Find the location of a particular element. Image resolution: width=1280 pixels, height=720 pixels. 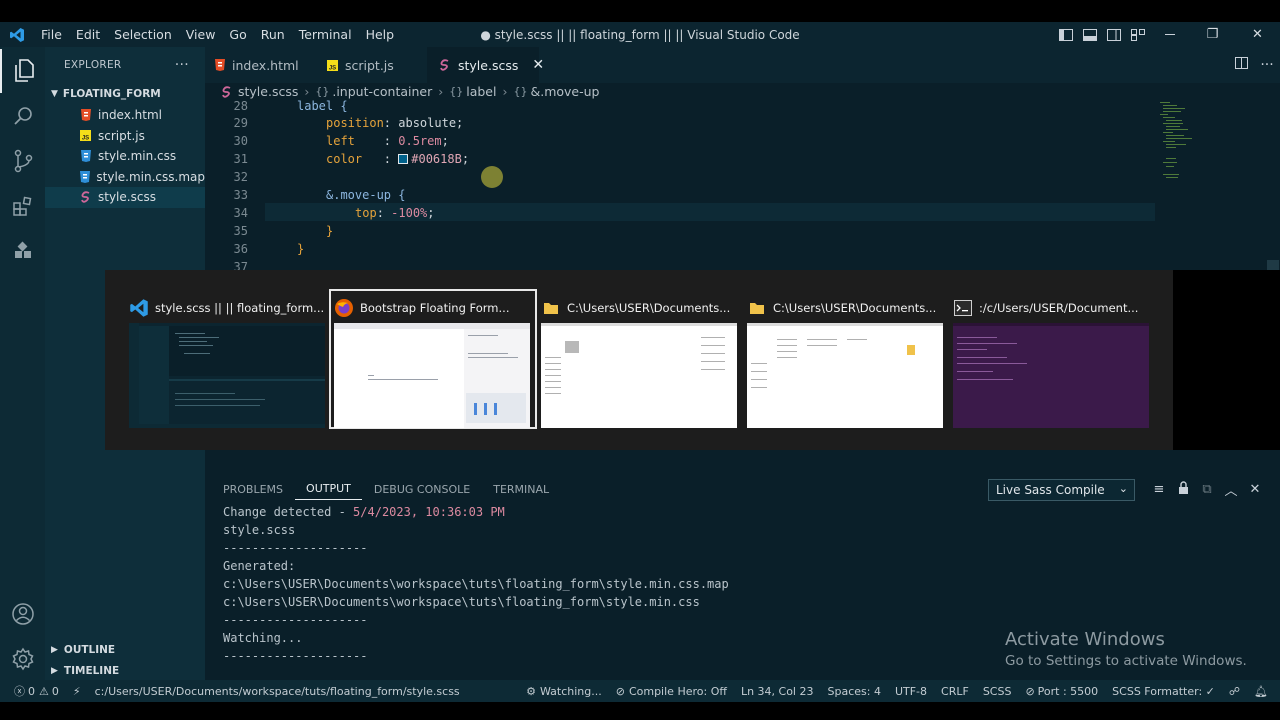

code-line: 32 is located at coordinates (680, 177).